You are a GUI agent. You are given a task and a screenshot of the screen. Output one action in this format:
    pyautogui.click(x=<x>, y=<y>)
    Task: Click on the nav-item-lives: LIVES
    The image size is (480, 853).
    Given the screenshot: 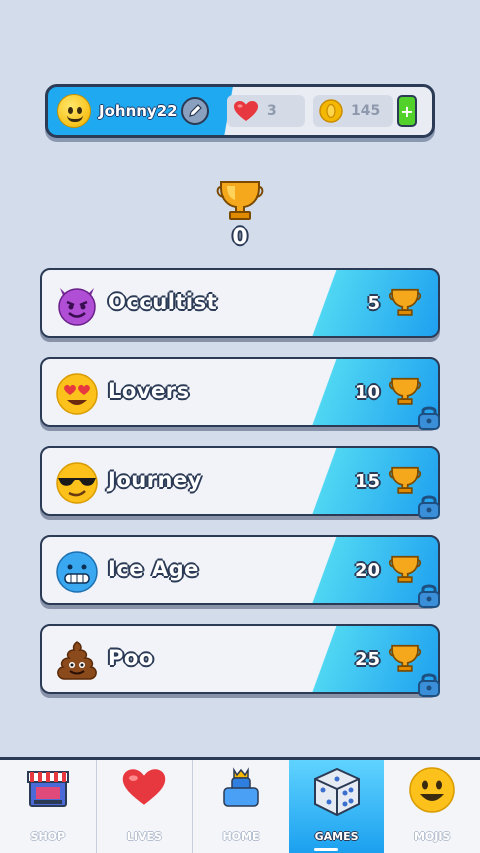 What is the action you would take?
    pyautogui.click(x=145, y=806)
    